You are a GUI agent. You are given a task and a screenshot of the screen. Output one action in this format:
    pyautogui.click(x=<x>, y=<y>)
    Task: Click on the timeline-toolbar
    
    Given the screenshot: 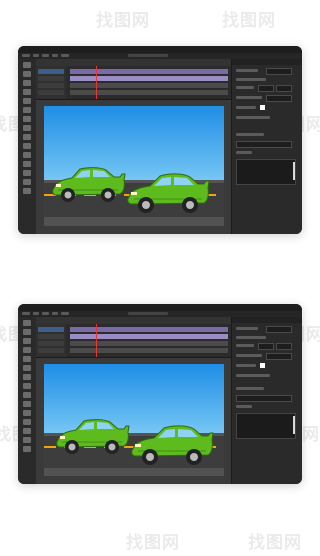 What is the action you would take?
    pyautogui.click(x=134, y=62)
    